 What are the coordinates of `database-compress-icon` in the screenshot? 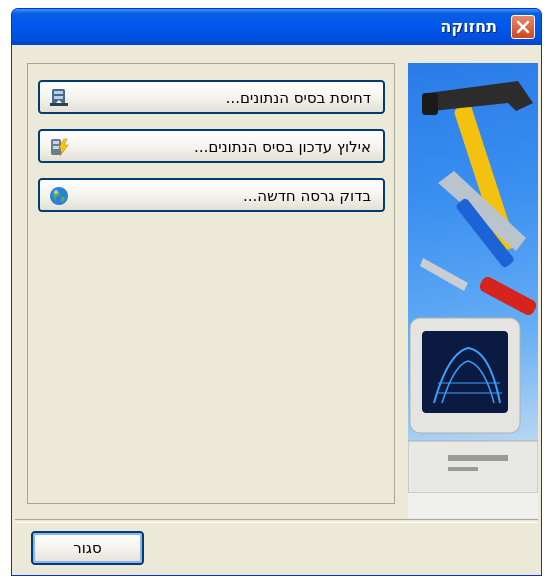 It's located at (59, 97).